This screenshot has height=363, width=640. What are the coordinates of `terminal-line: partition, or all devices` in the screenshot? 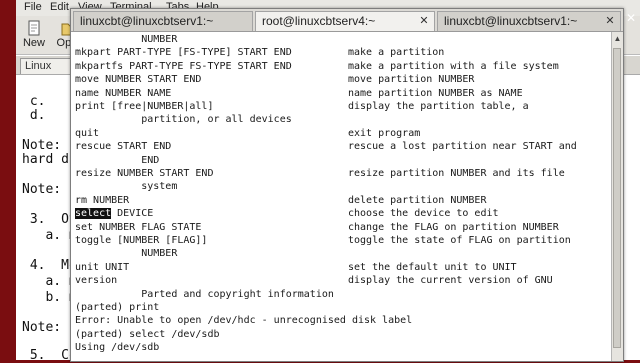 It's located at (183, 120).